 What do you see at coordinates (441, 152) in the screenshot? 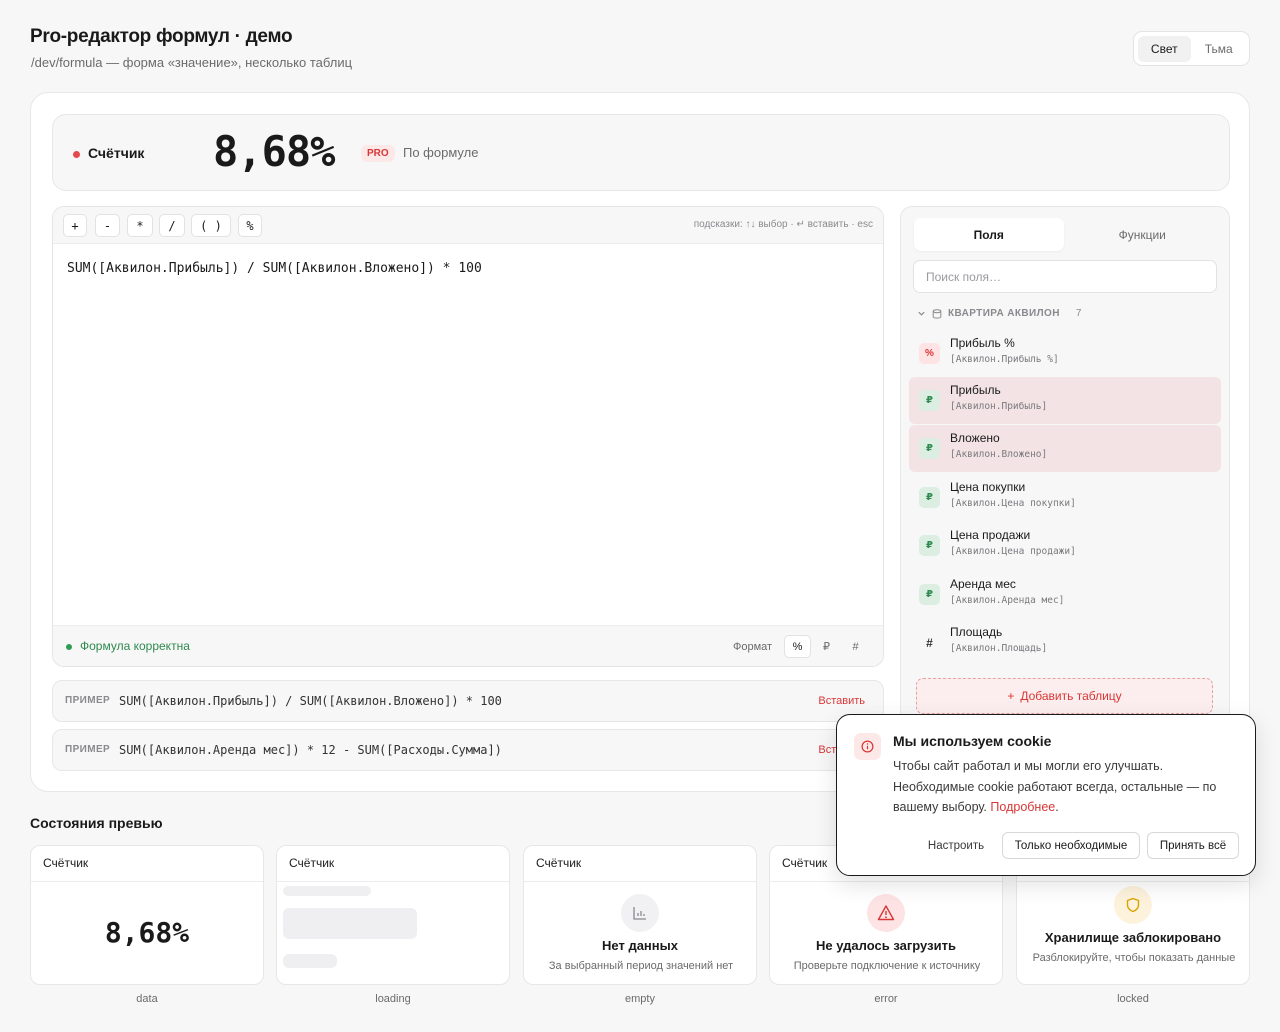
I see `counter-source: По формуле` at bounding box center [441, 152].